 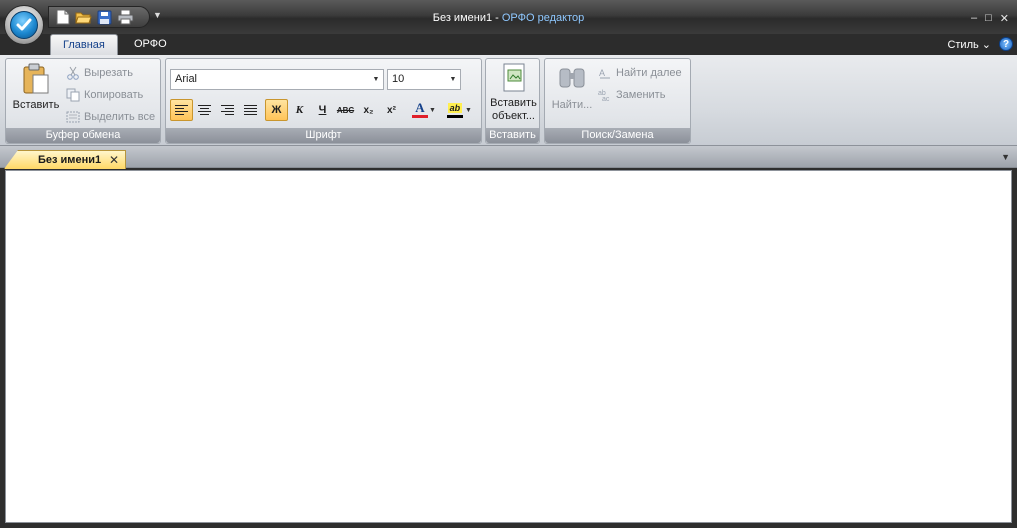 I want to click on find-next-label: Найти далее, so click(x=649, y=73).